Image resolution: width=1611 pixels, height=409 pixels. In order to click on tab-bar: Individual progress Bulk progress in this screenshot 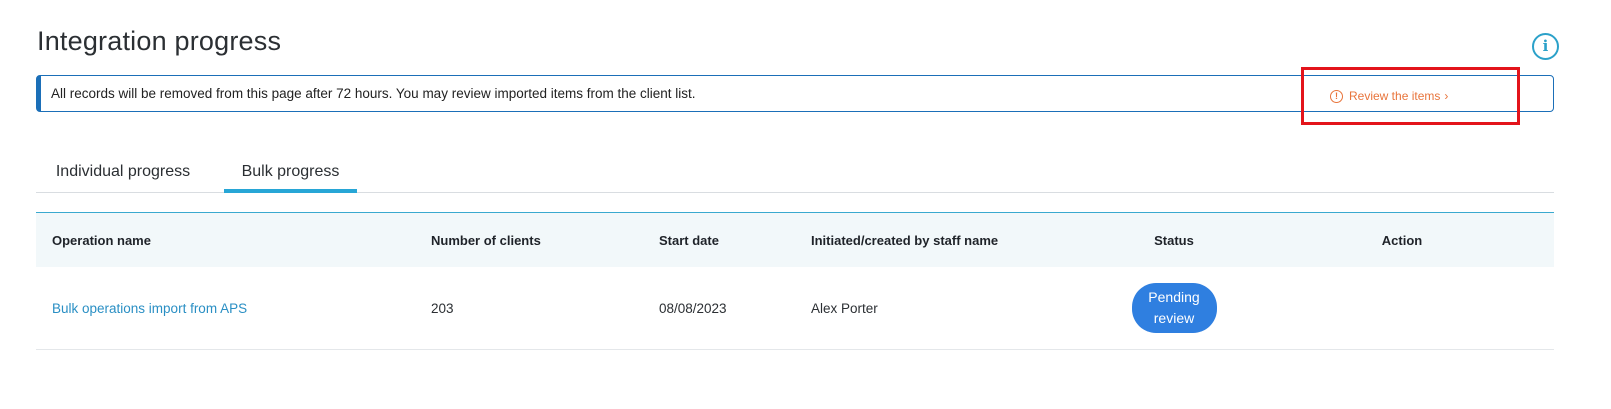, I will do `click(795, 172)`.